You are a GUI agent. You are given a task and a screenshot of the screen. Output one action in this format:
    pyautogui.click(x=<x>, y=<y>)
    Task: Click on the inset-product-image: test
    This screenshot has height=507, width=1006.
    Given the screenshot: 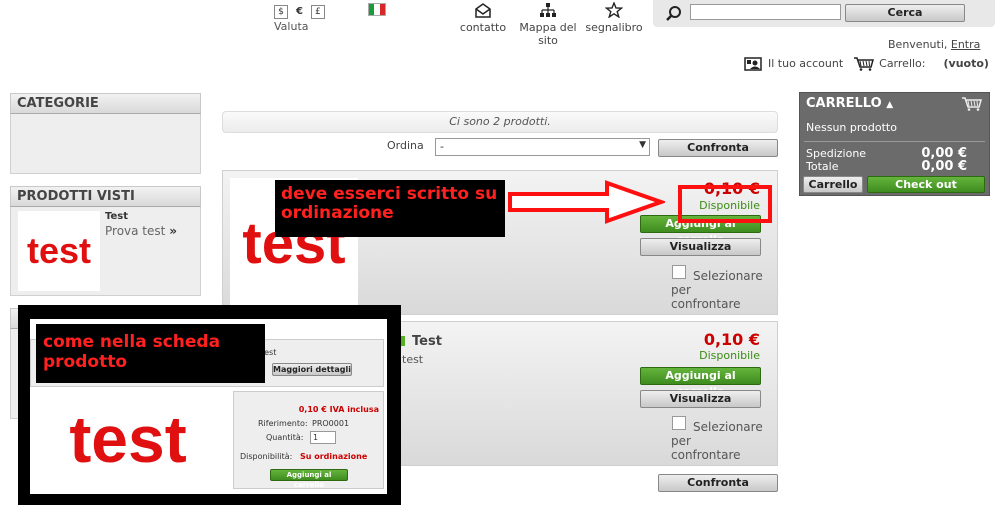 What is the action you would take?
    pyautogui.click(x=128, y=439)
    